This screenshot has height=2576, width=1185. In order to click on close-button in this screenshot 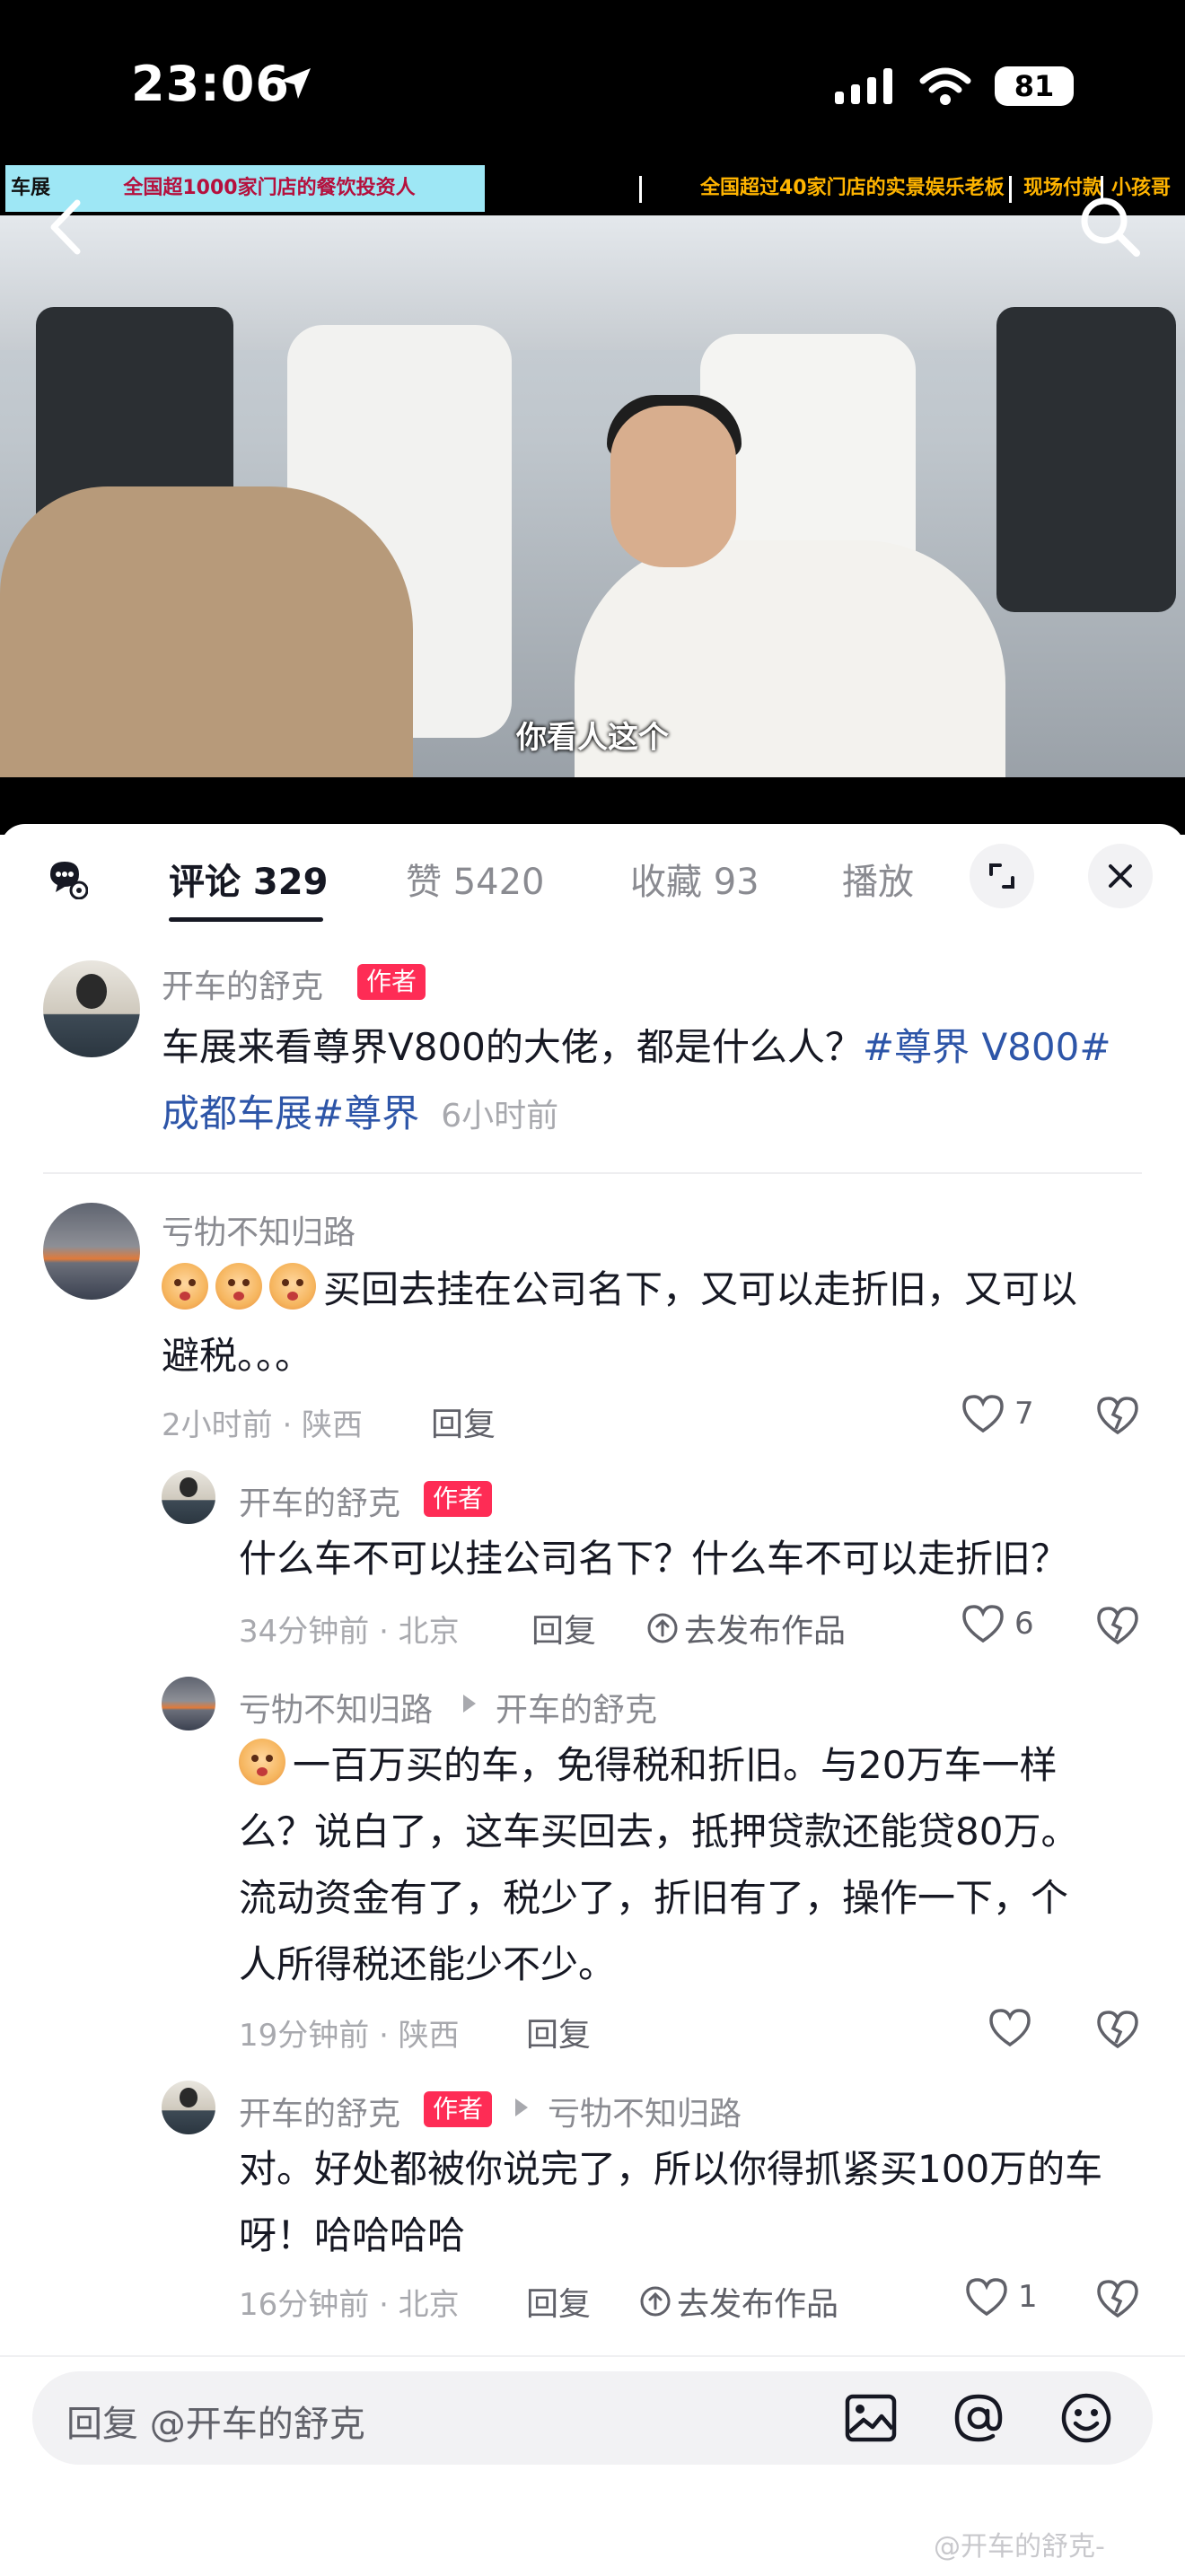, I will do `click(1120, 876)`.